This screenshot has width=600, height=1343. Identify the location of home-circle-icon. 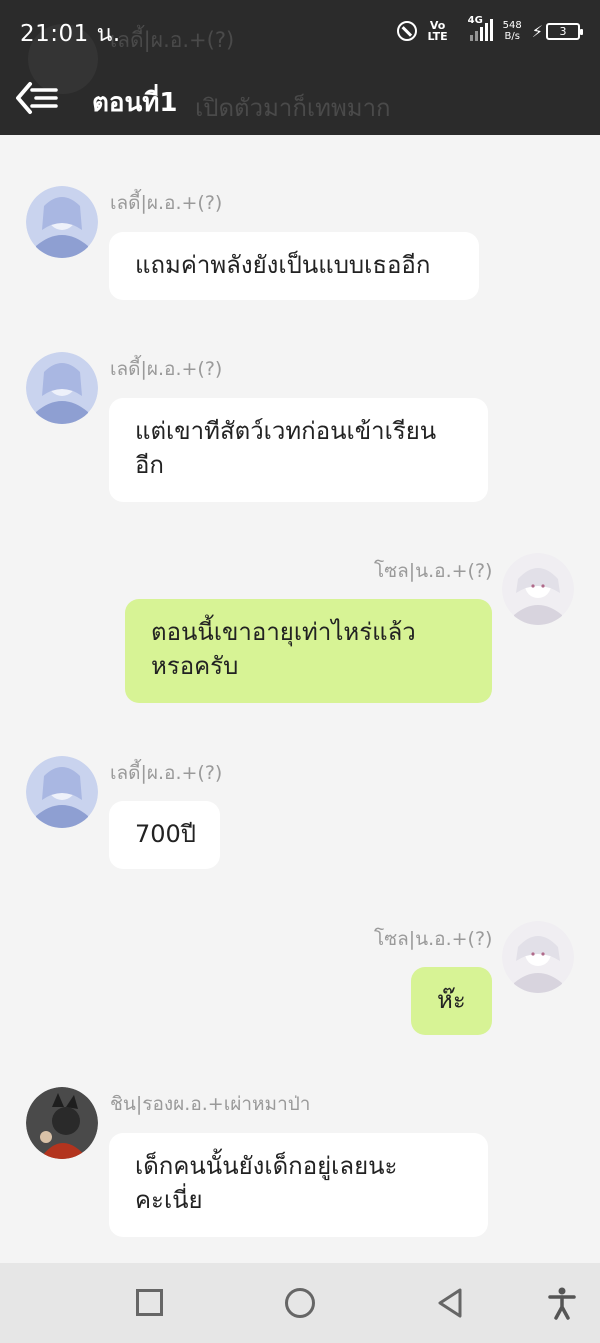
(300, 1303).